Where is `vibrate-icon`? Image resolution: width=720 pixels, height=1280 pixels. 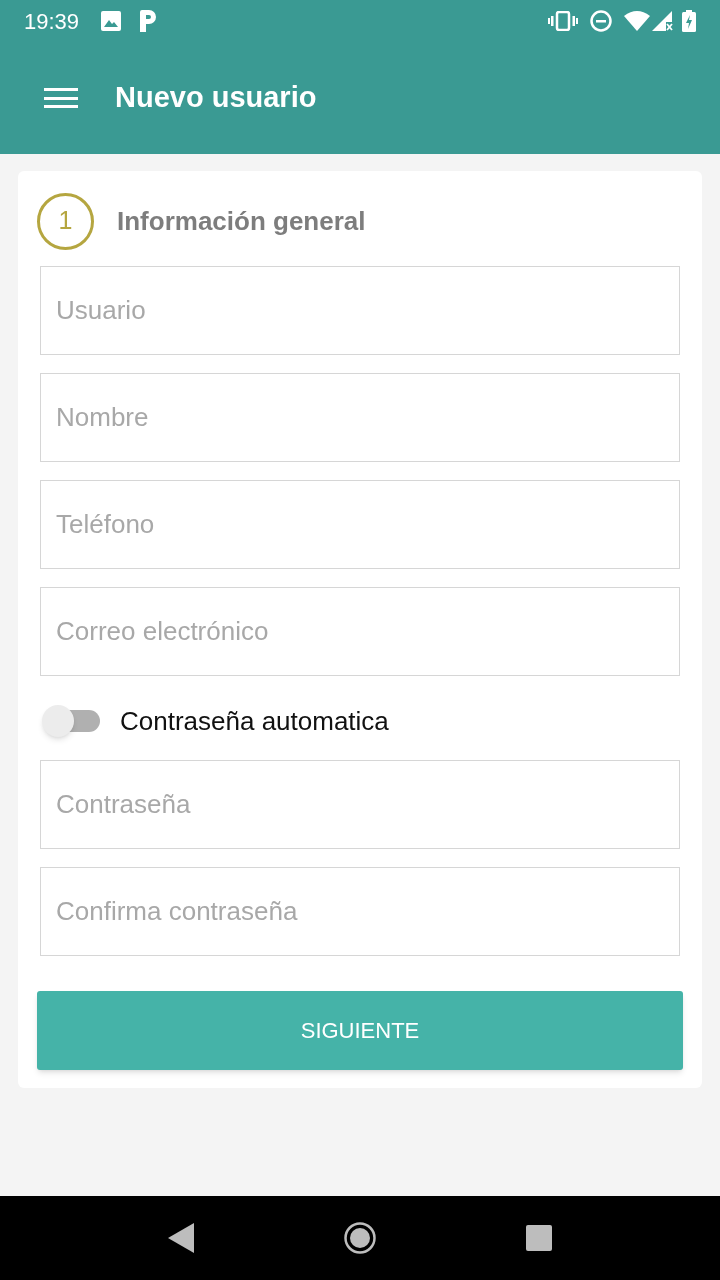
vibrate-icon is located at coordinates (563, 21).